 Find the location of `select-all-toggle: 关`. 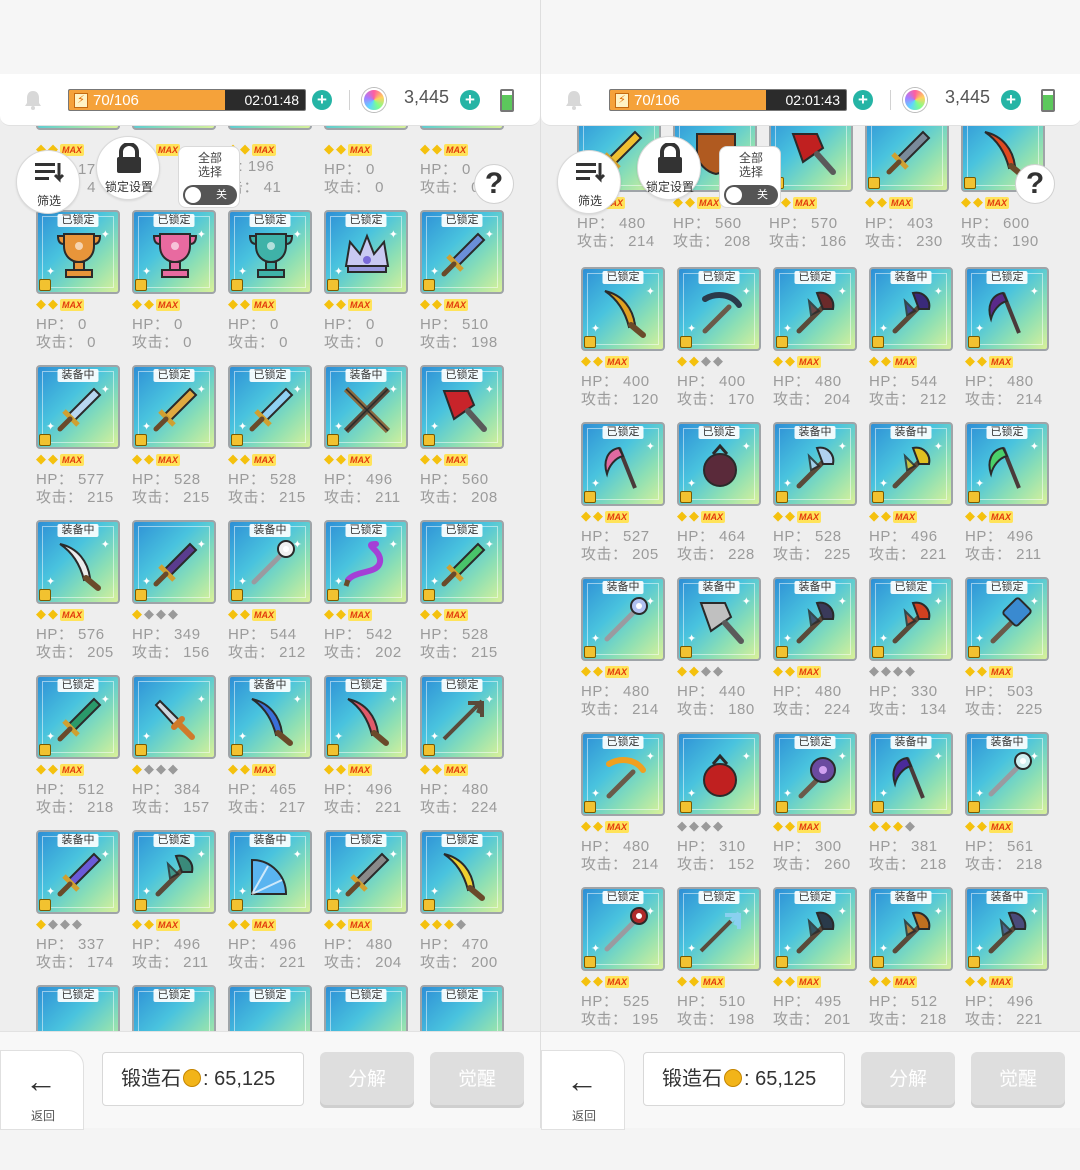

select-all-toggle: 关 is located at coordinates (210, 195).